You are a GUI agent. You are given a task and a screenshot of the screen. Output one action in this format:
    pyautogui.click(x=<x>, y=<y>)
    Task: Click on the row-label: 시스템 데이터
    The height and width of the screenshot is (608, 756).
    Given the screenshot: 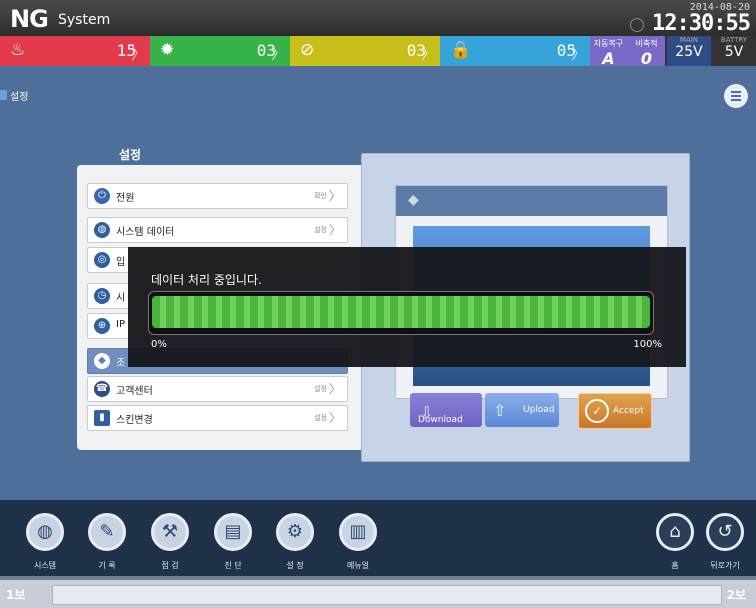 What is the action you would take?
    pyautogui.click(x=145, y=232)
    